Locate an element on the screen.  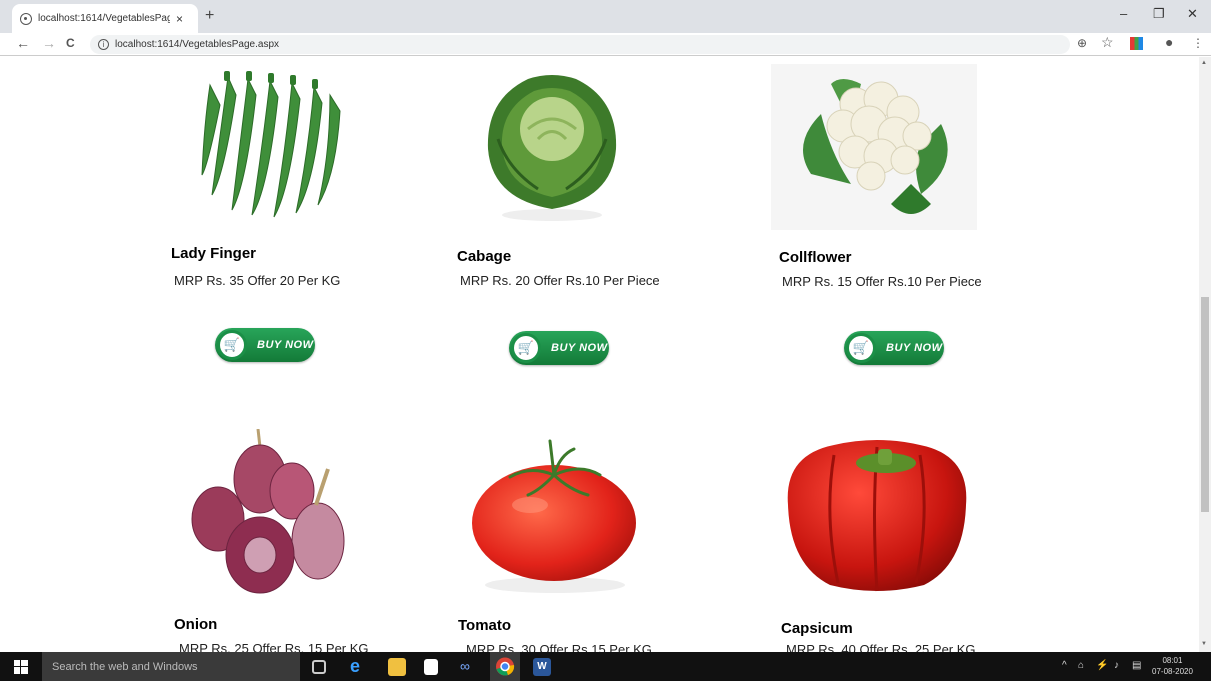
lady-finger-image is located at coordinates (270, 145).